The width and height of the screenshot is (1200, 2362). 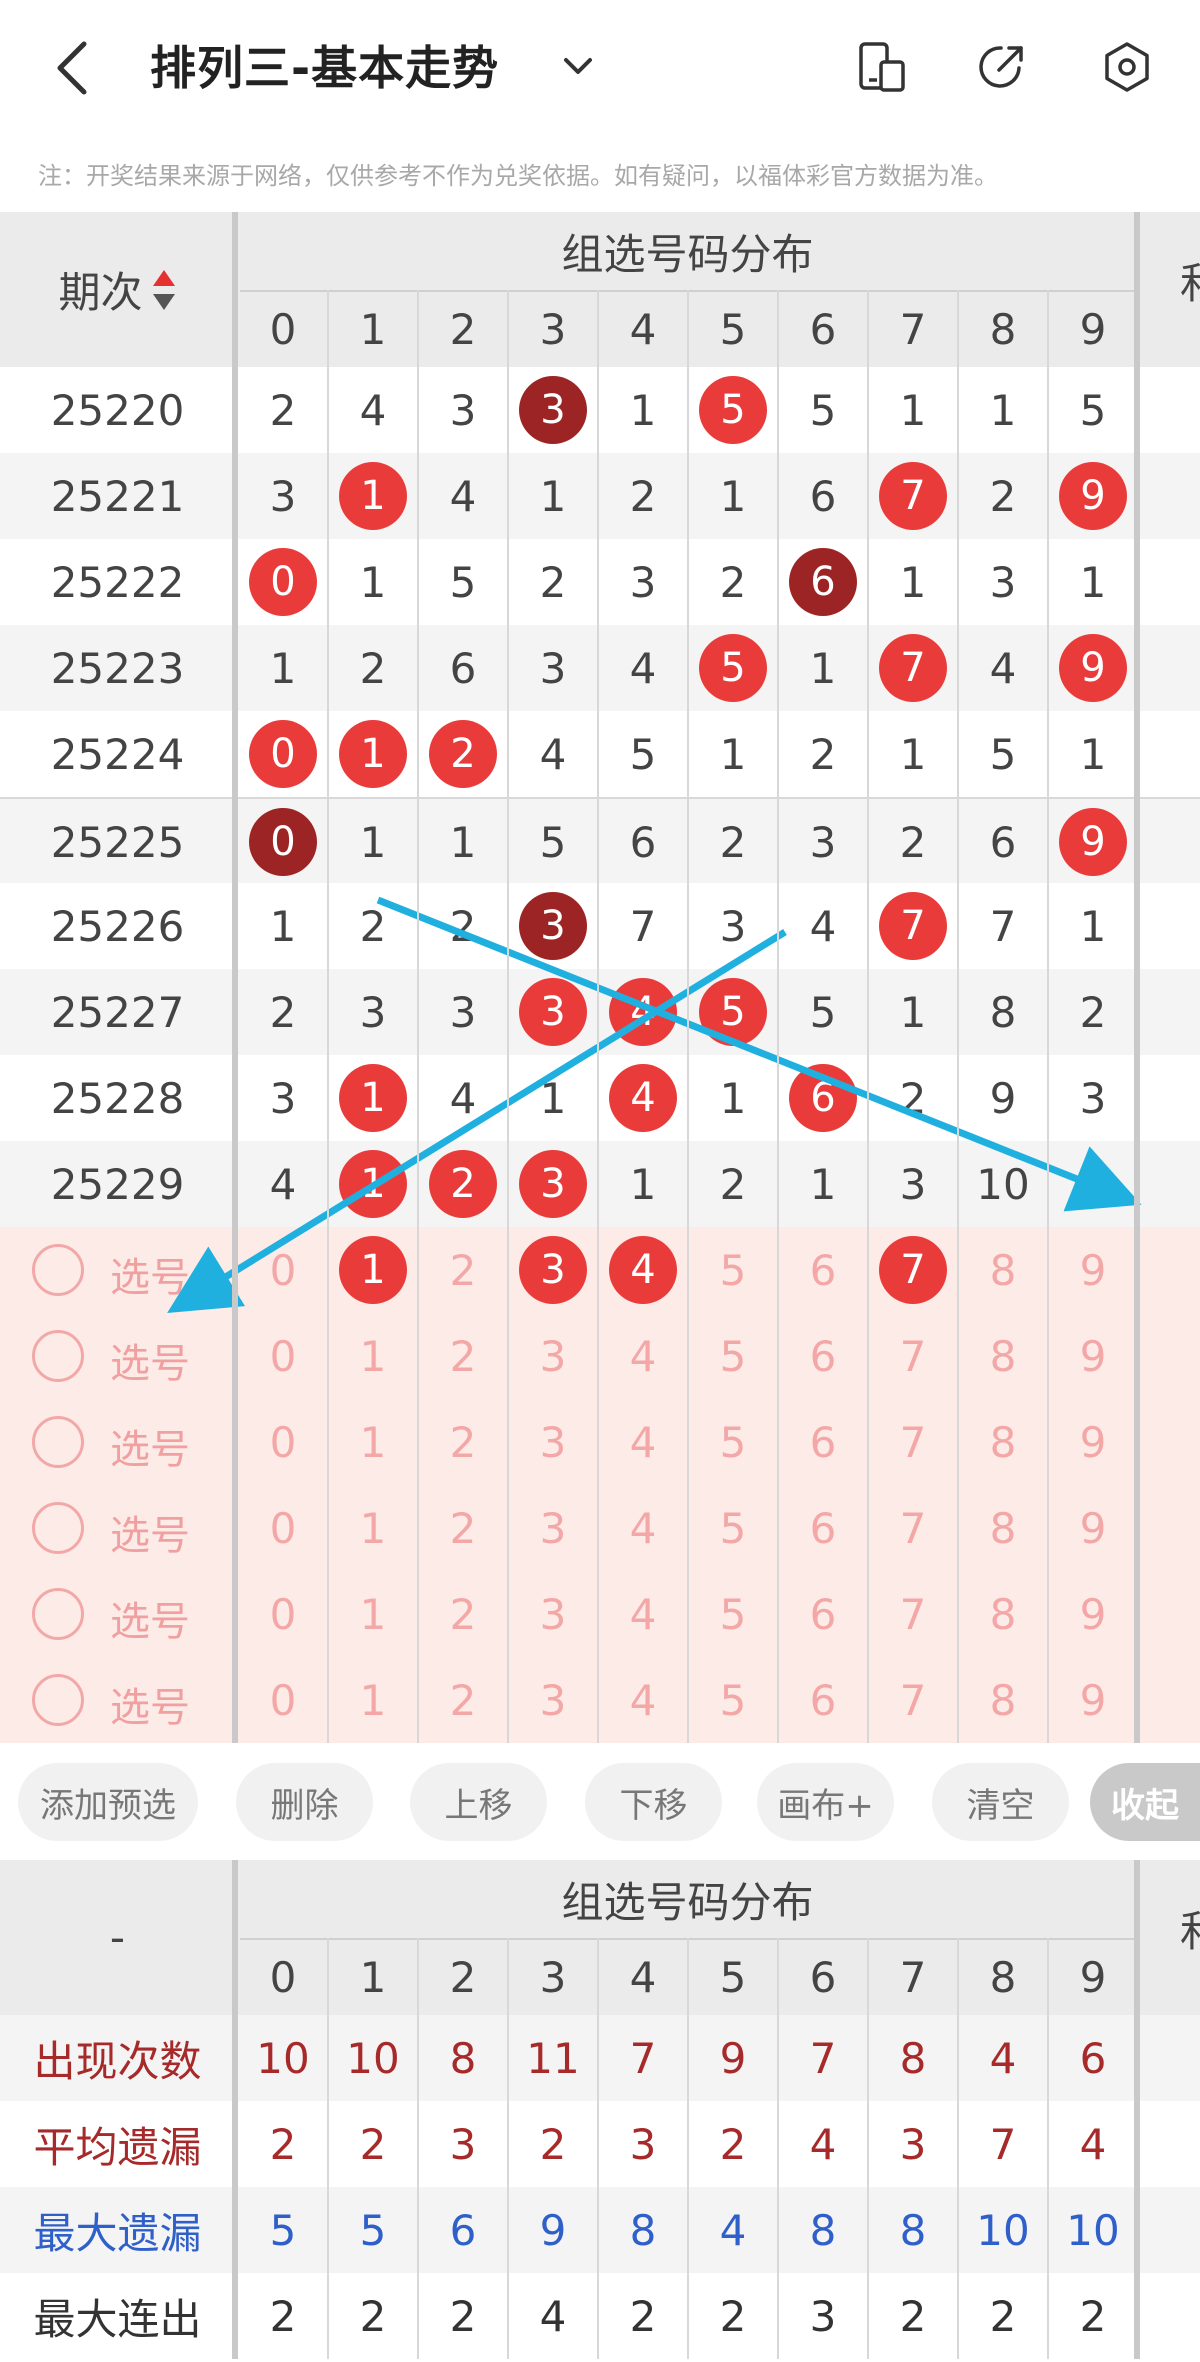 What do you see at coordinates (1137, 977) in the screenshot?
I see `group-end-divider` at bounding box center [1137, 977].